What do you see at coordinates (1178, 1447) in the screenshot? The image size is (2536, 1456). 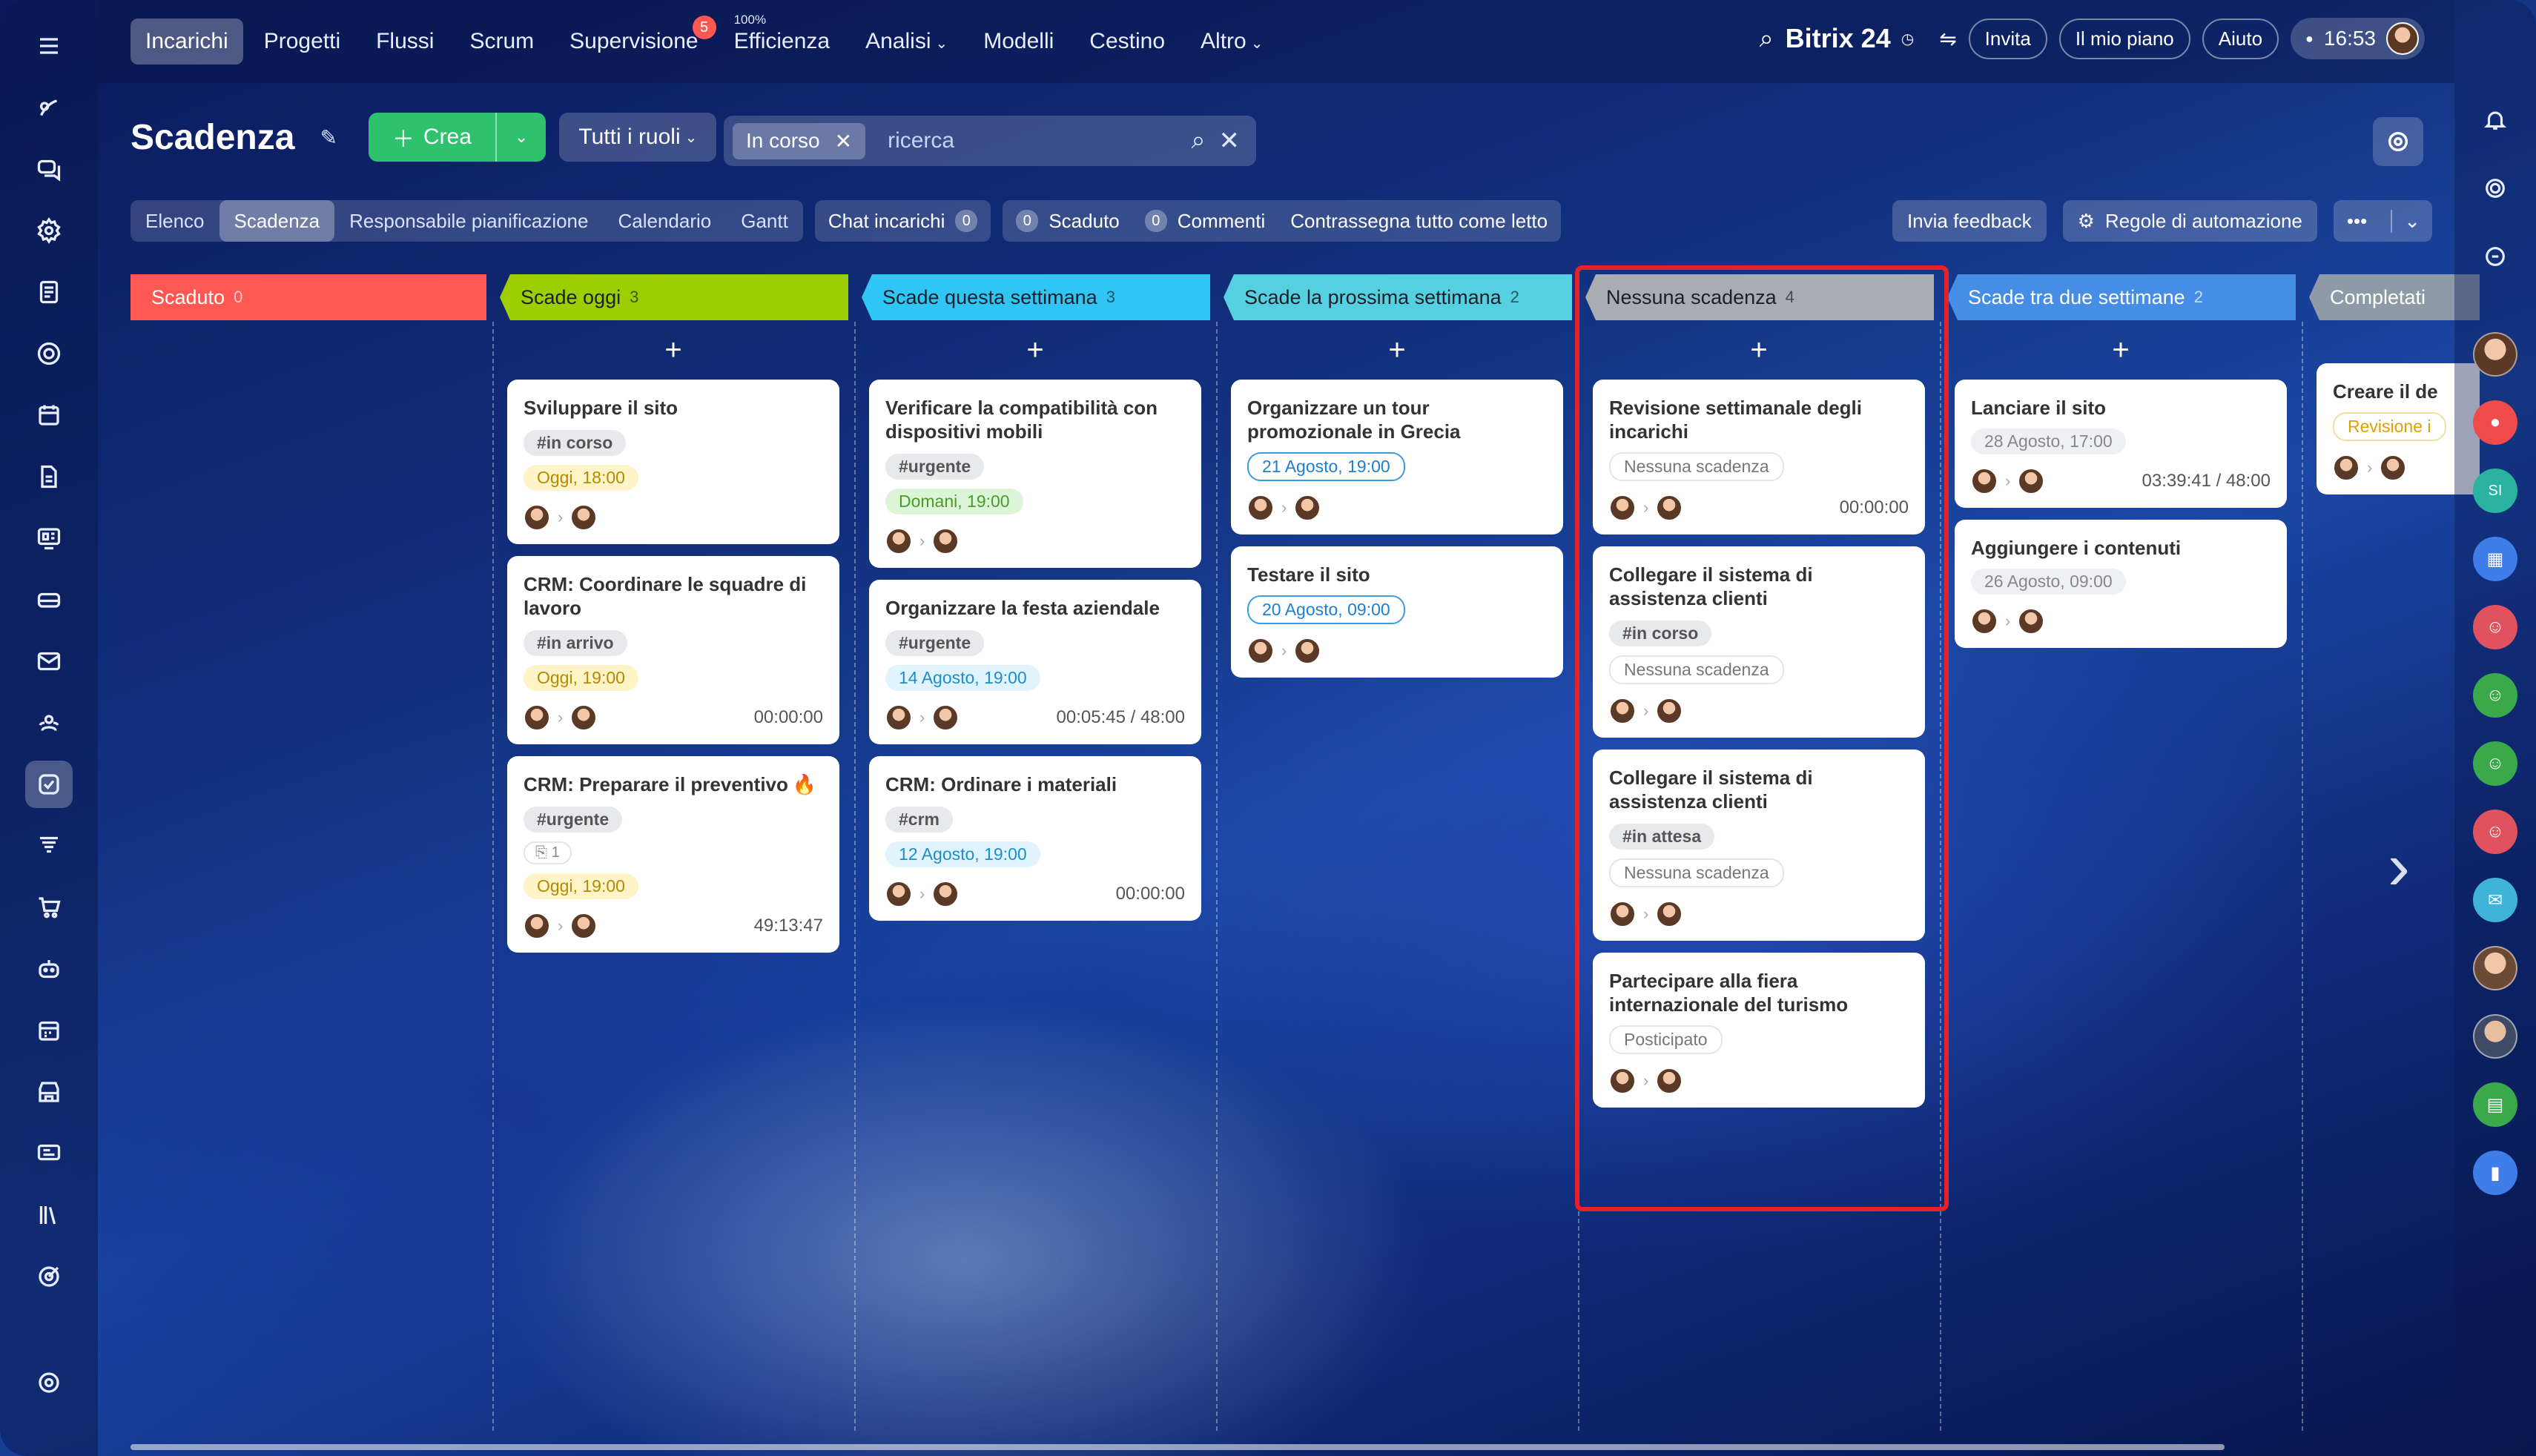 I see `horizontal-scrollbar` at bounding box center [1178, 1447].